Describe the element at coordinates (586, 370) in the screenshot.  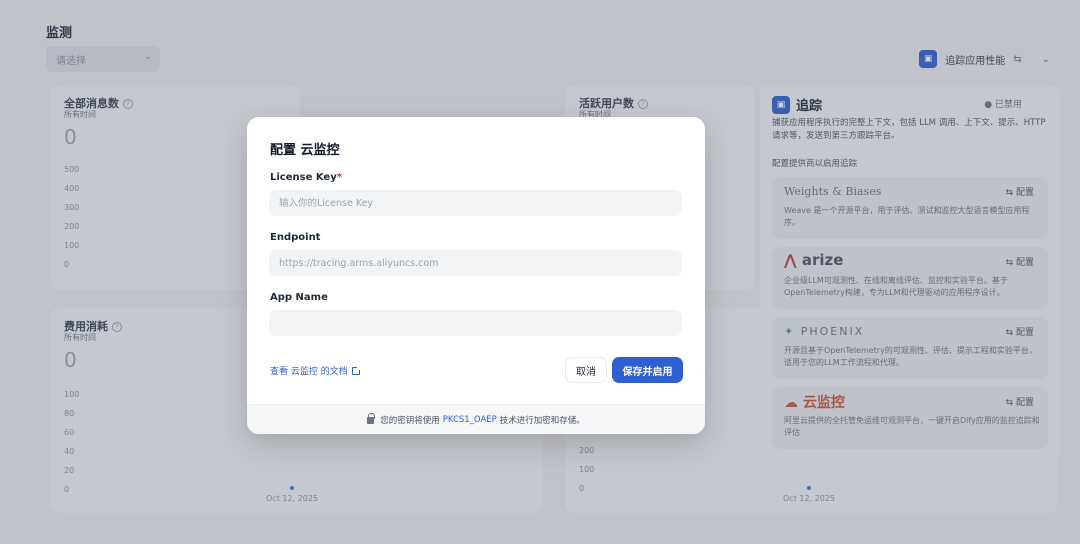
I see `cancel-button: 取消` at that location.